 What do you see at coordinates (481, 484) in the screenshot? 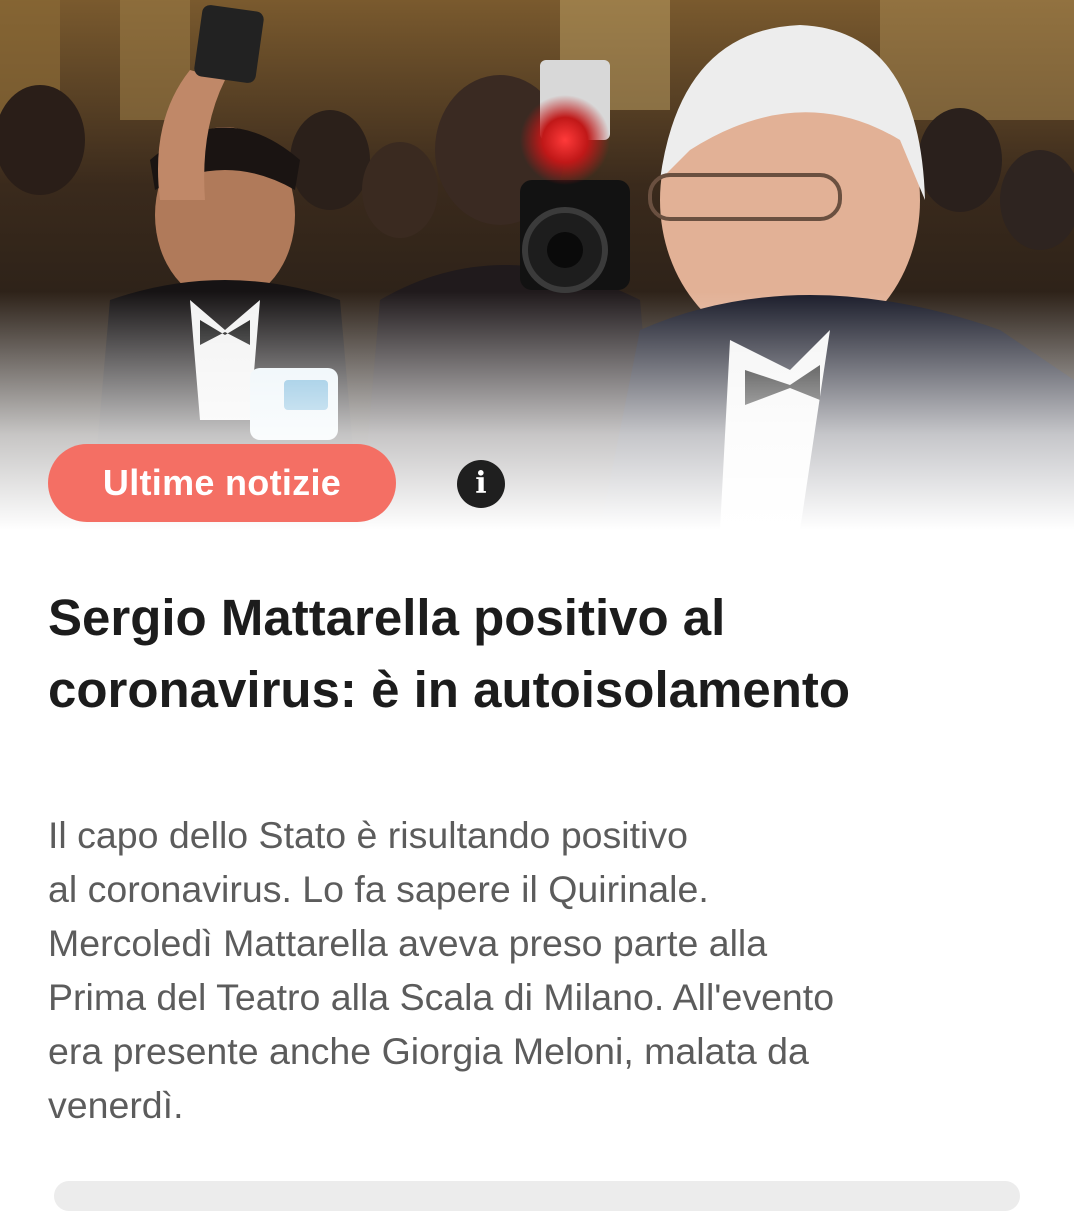
I see `info-icon: i` at bounding box center [481, 484].